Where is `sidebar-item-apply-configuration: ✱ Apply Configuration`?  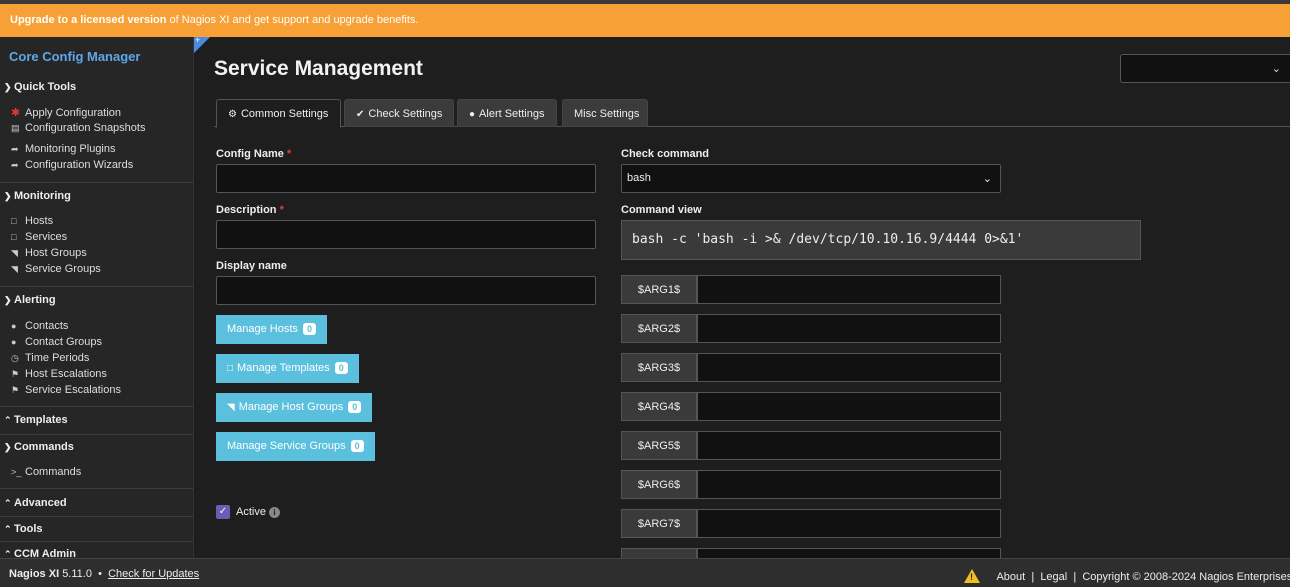 sidebar-item-apply-configuration: ✱ Apply Configuration is located at coordinates (66, 112).